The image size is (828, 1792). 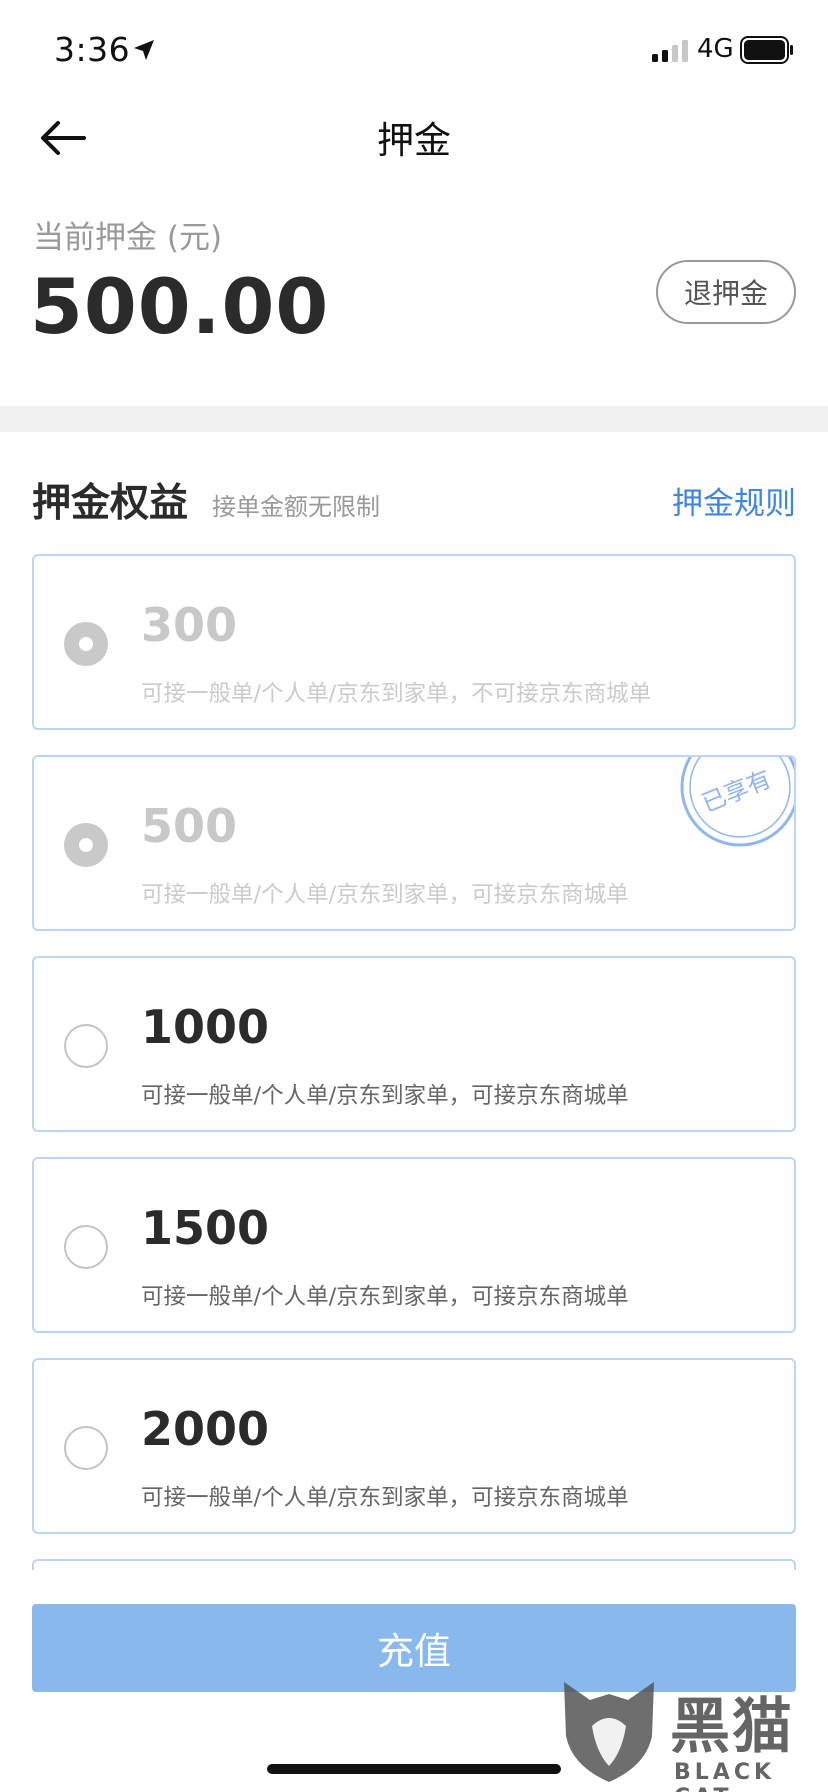 What do you see at coordinates (414, 1446) in the screenshot?
I see `deposit-option-2000: 2000 可接一般单/个人单/京东到家单，可接京东商城单` at bounding box center [414, 1446].